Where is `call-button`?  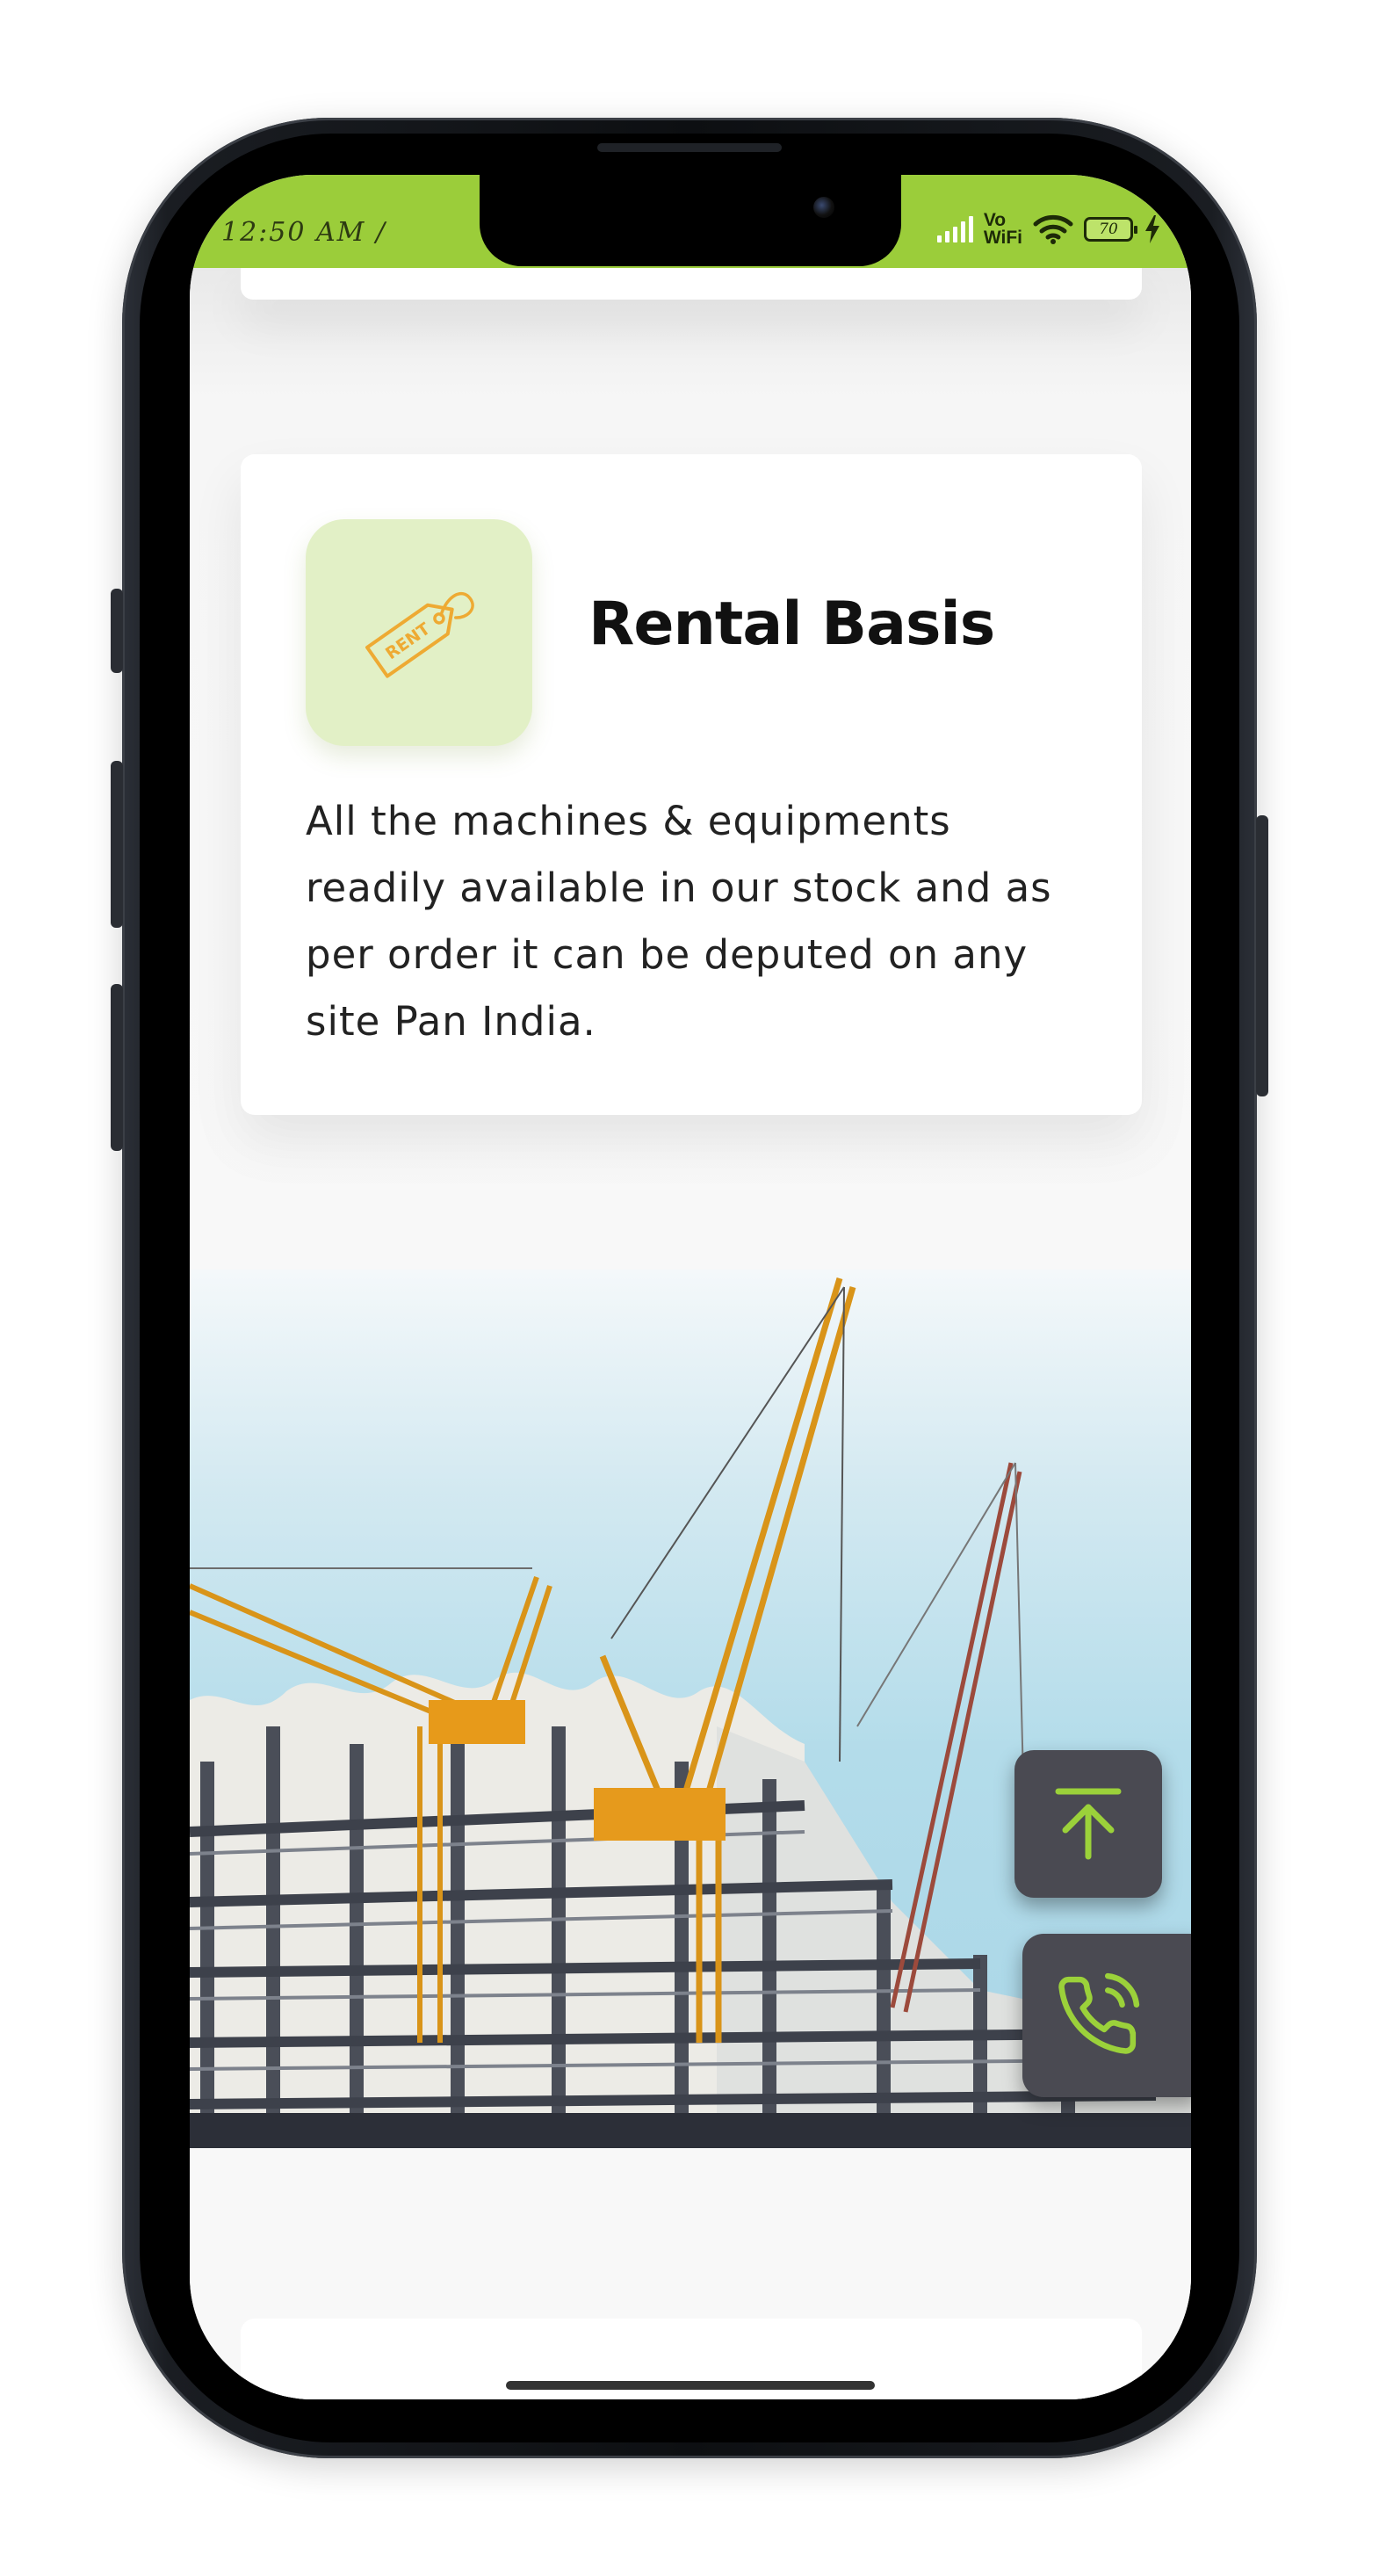
call-button is located at coordinates (1106, 2015).